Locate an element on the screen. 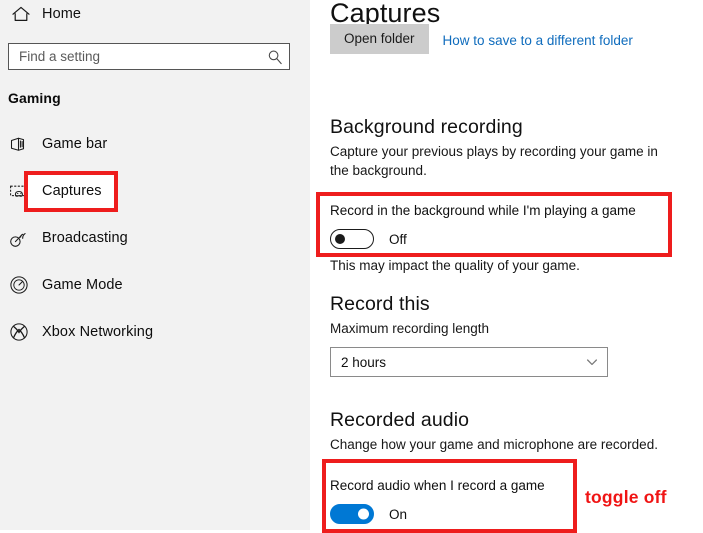 This screenshot has height=533, width=703. background-recording-toggle-state: Off is located at coordinates (398, 239).